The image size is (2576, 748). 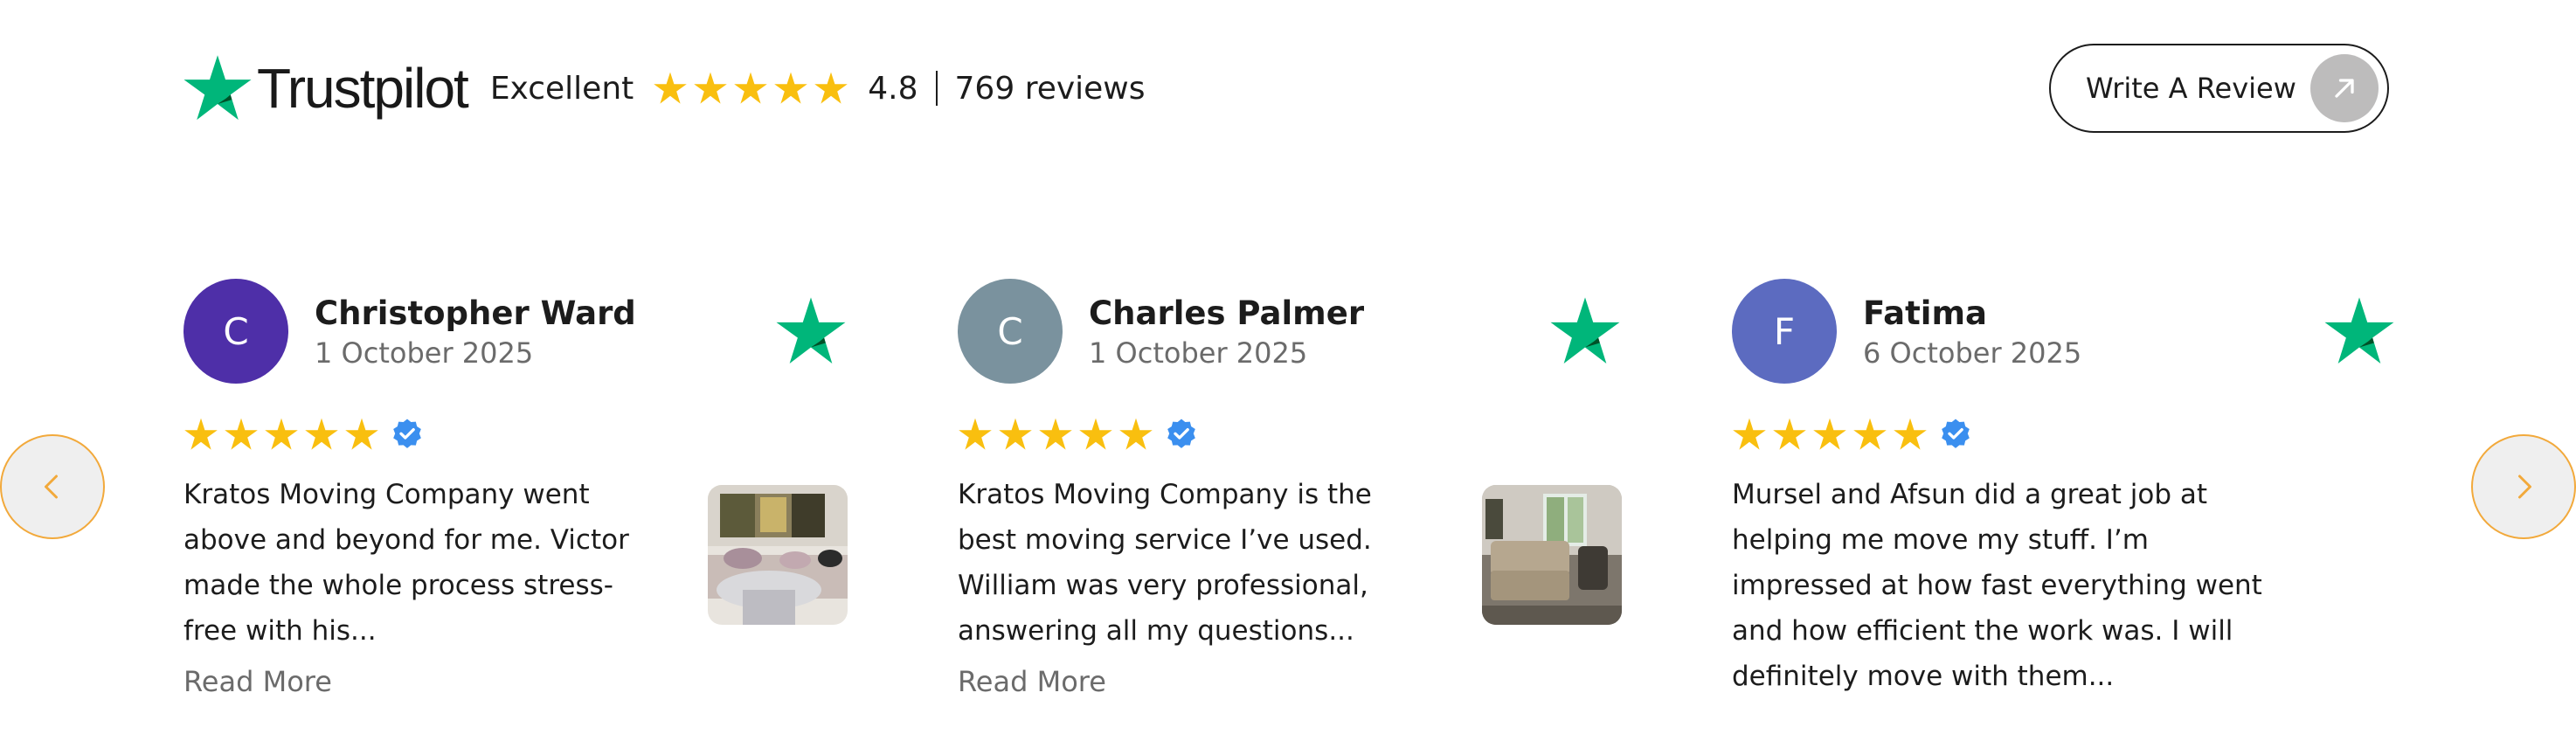 I want to click on header-star-rating, so click(x=750, y=88).